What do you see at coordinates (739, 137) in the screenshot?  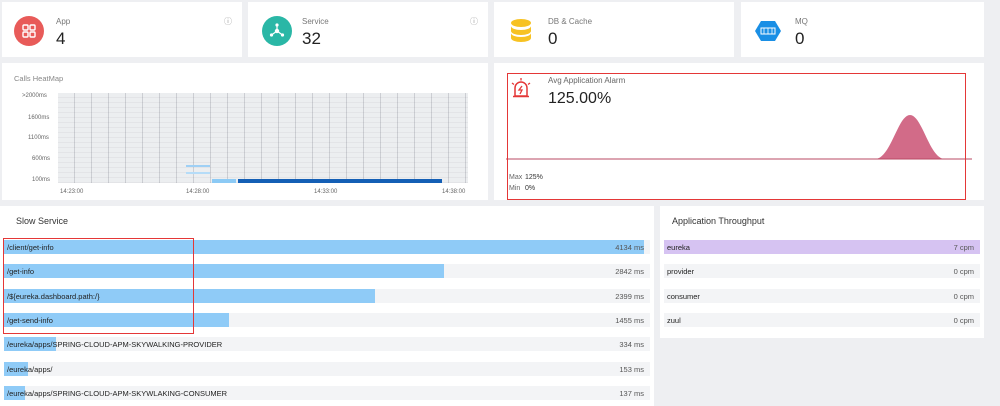 I see `alarm-sparkline` at bounding box center [739, 137].